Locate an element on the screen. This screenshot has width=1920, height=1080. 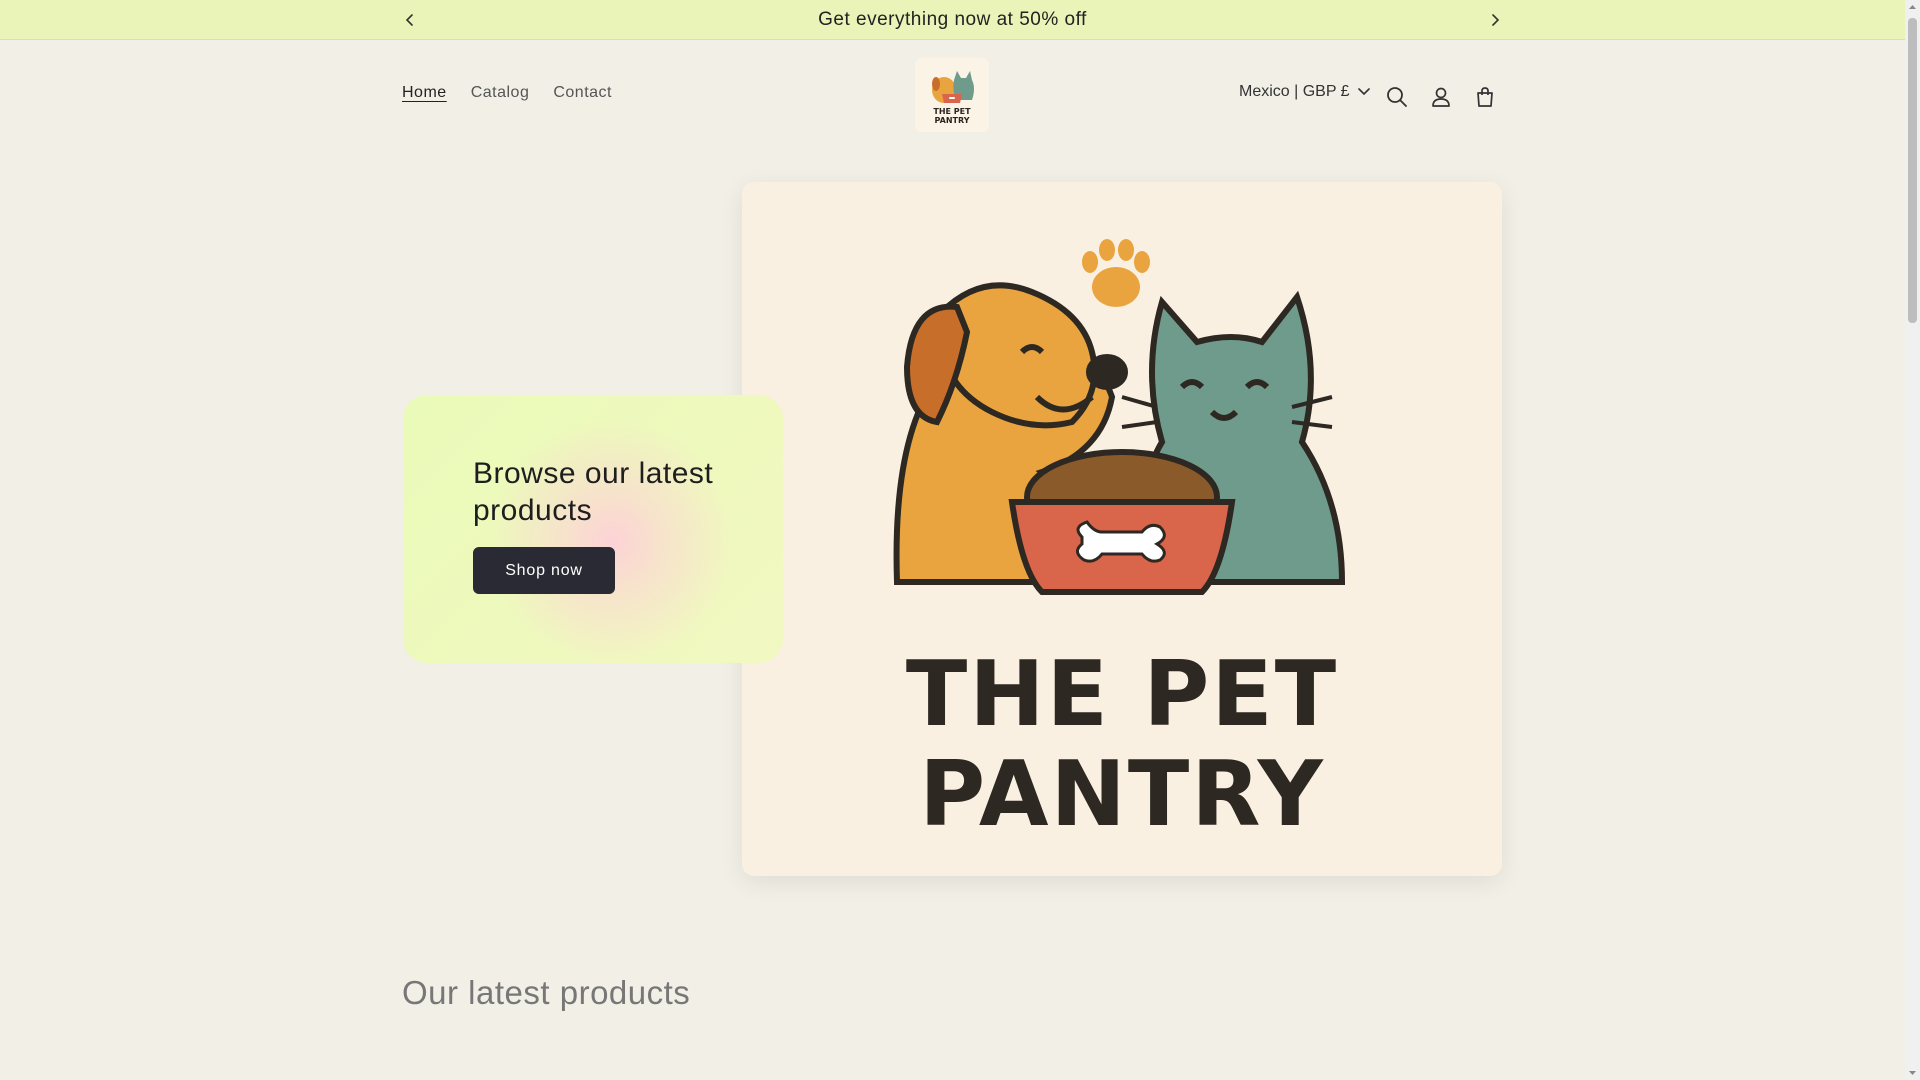
country-selector: Mexico | GBP £ is located at coordinates (1304, 92).